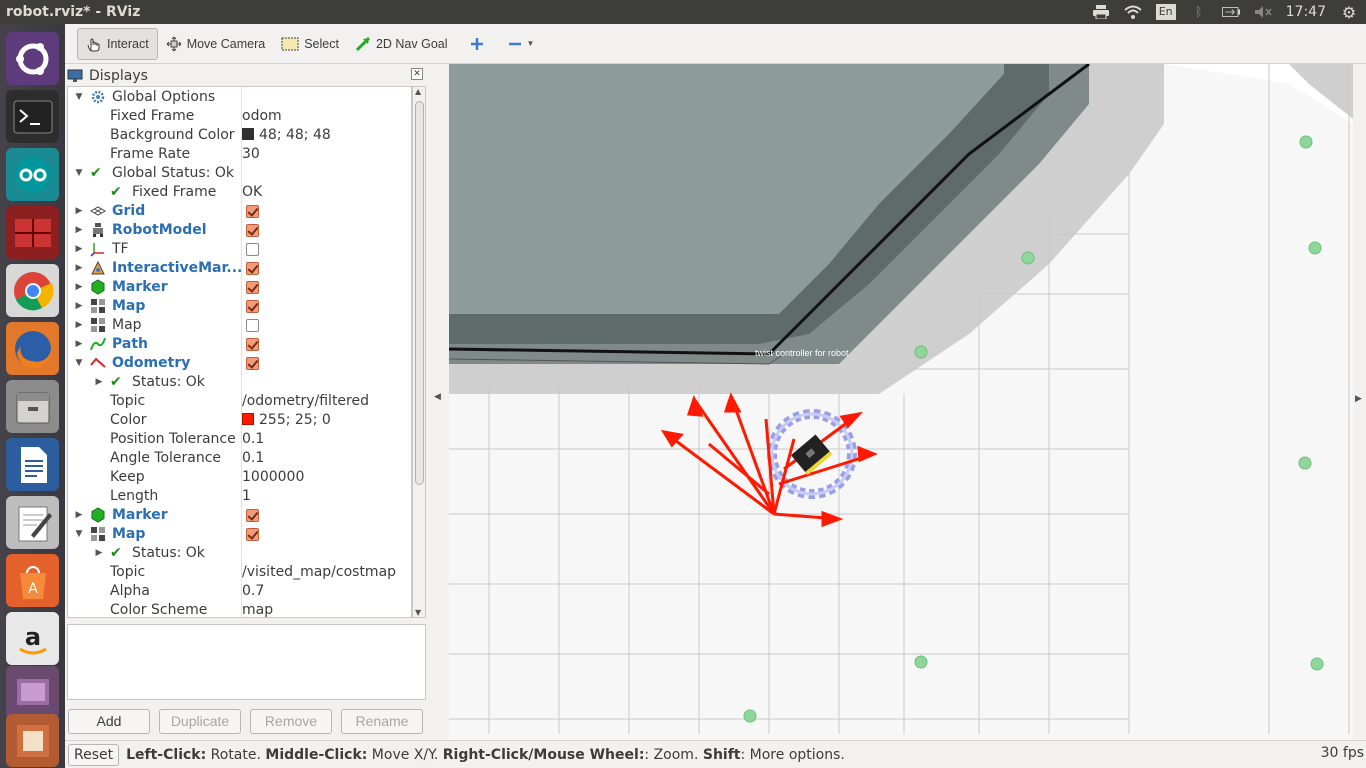  I want to click on text-editor-app-icon, so click(32, 522).